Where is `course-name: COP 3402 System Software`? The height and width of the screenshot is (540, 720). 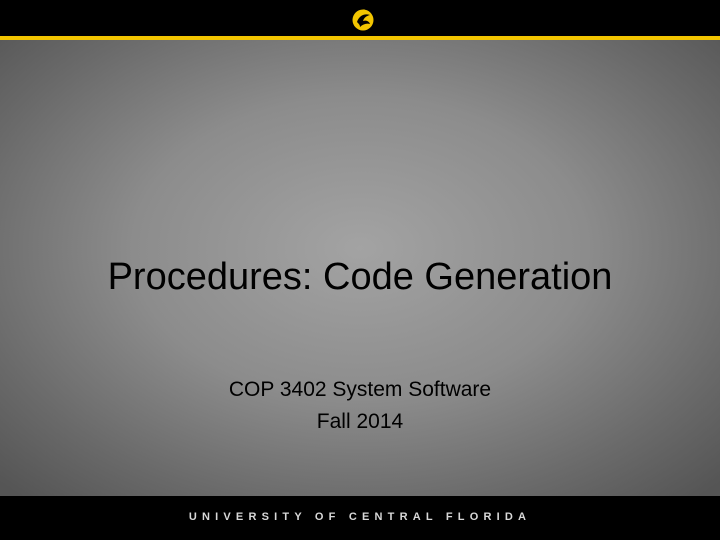
course-name: COP 3402 System Software is located at coordinates (360, 389).